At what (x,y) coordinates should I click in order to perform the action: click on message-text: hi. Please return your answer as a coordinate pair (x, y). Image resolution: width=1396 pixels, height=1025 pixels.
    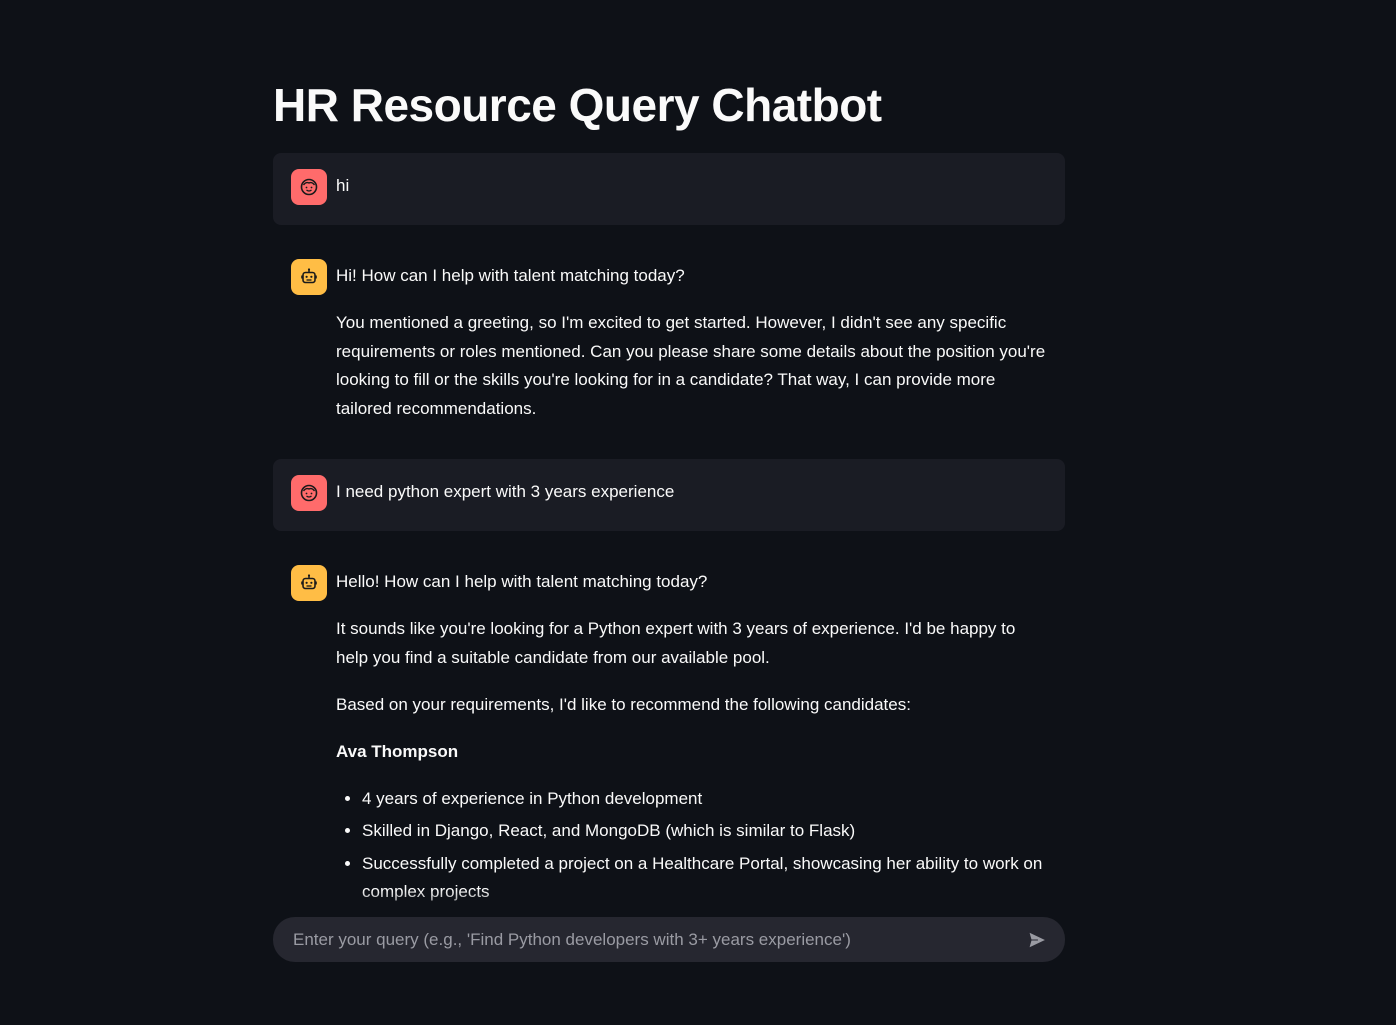
    Looking at the image, I should click on (343, 185).